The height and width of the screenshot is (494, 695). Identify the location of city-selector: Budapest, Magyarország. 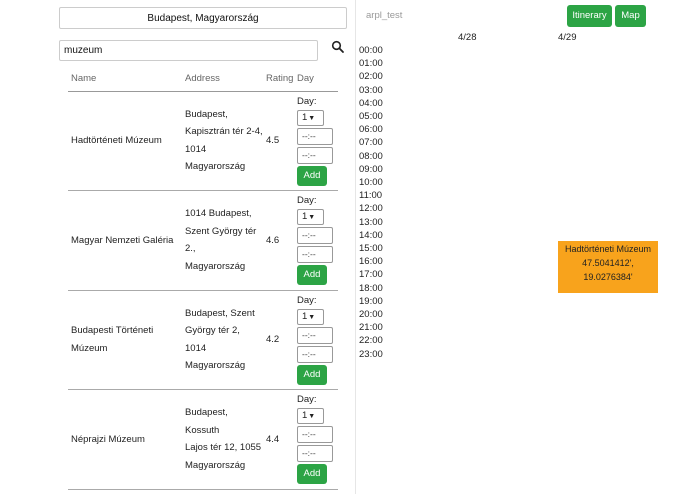
(203, 18).